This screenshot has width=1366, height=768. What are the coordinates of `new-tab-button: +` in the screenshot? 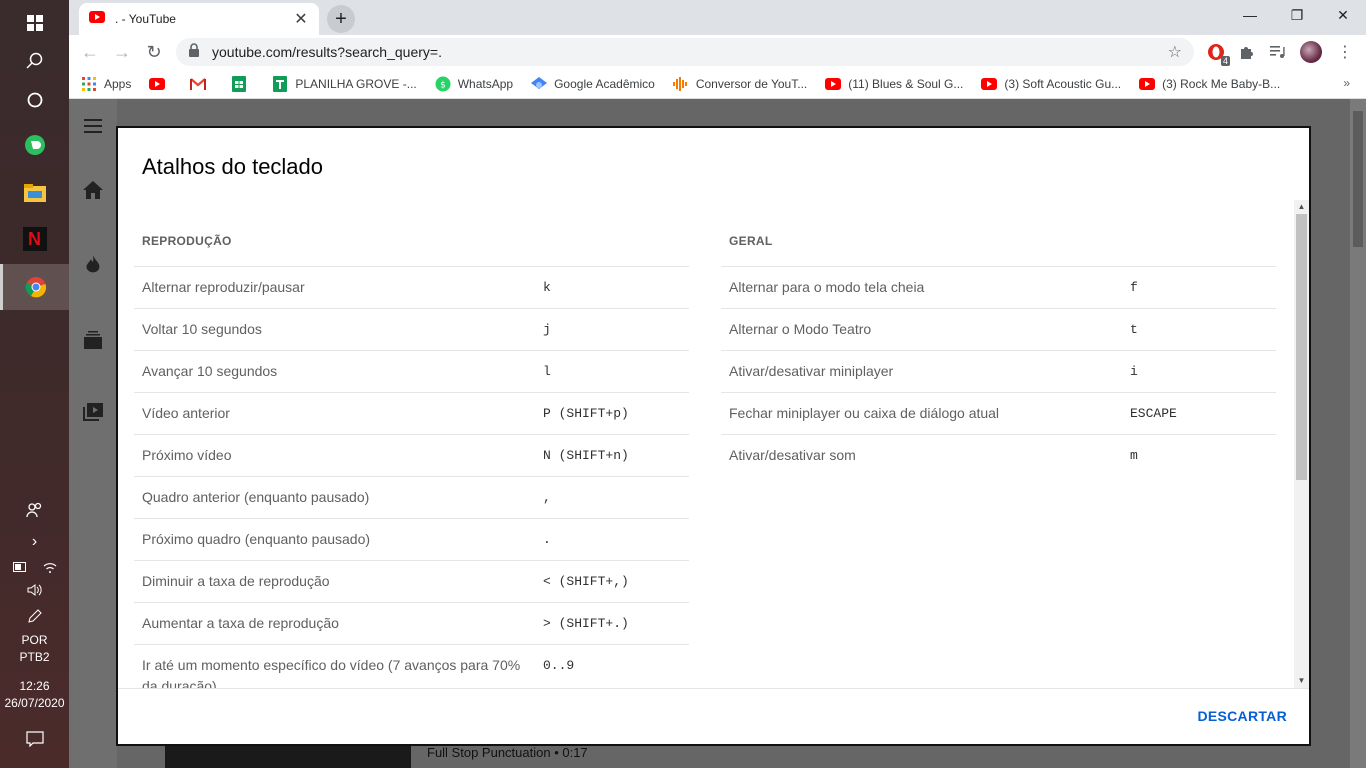 It's located at (341, 19).